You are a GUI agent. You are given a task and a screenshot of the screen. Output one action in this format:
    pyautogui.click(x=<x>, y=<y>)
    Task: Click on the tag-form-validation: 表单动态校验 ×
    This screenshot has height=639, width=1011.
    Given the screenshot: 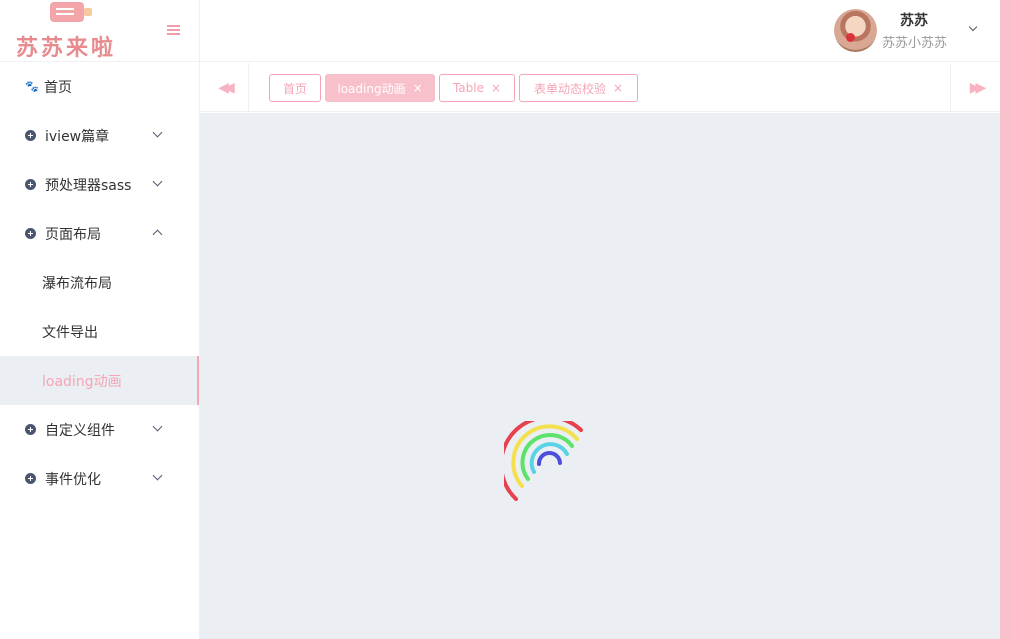 What is the action you would take?
    pyautogui.click(x=578, y=88)
    